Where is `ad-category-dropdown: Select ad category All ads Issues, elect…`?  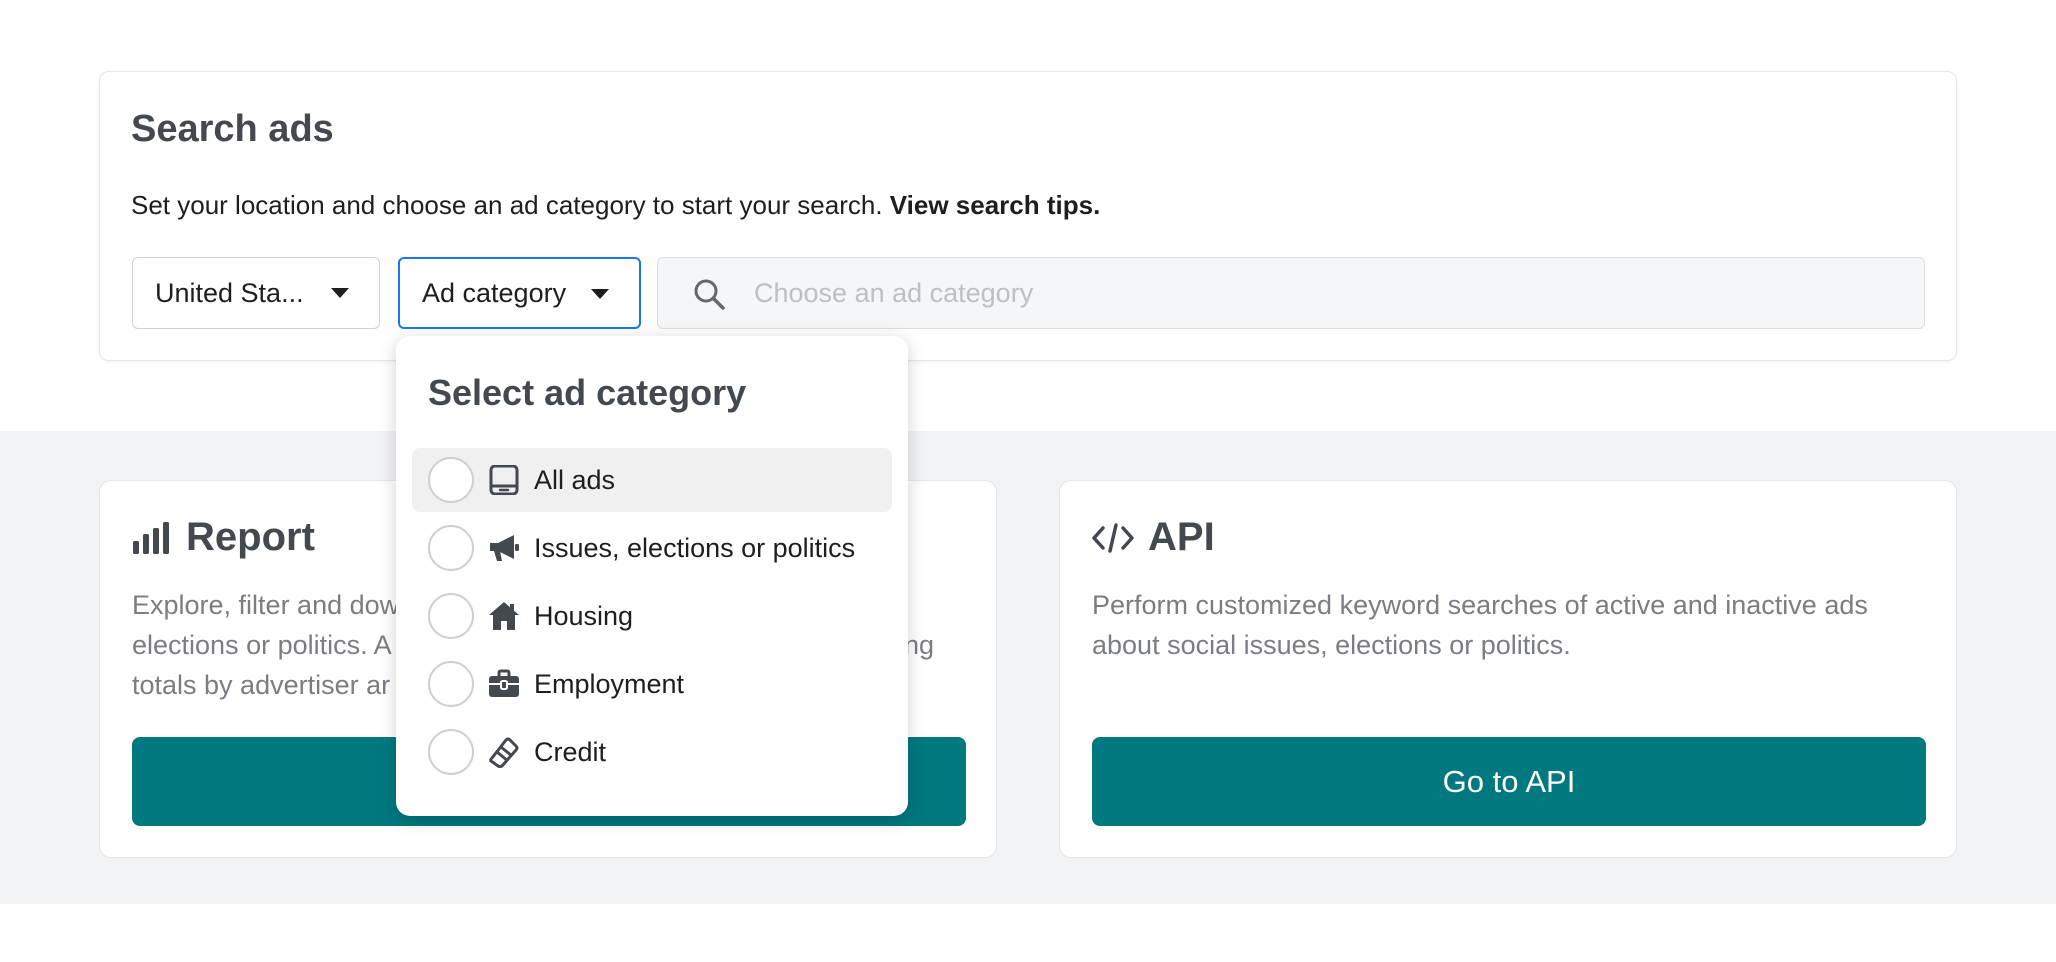
ad-category-dropdown: Select ad category All ads Issues, elect… is located at coordinates (652, 576).